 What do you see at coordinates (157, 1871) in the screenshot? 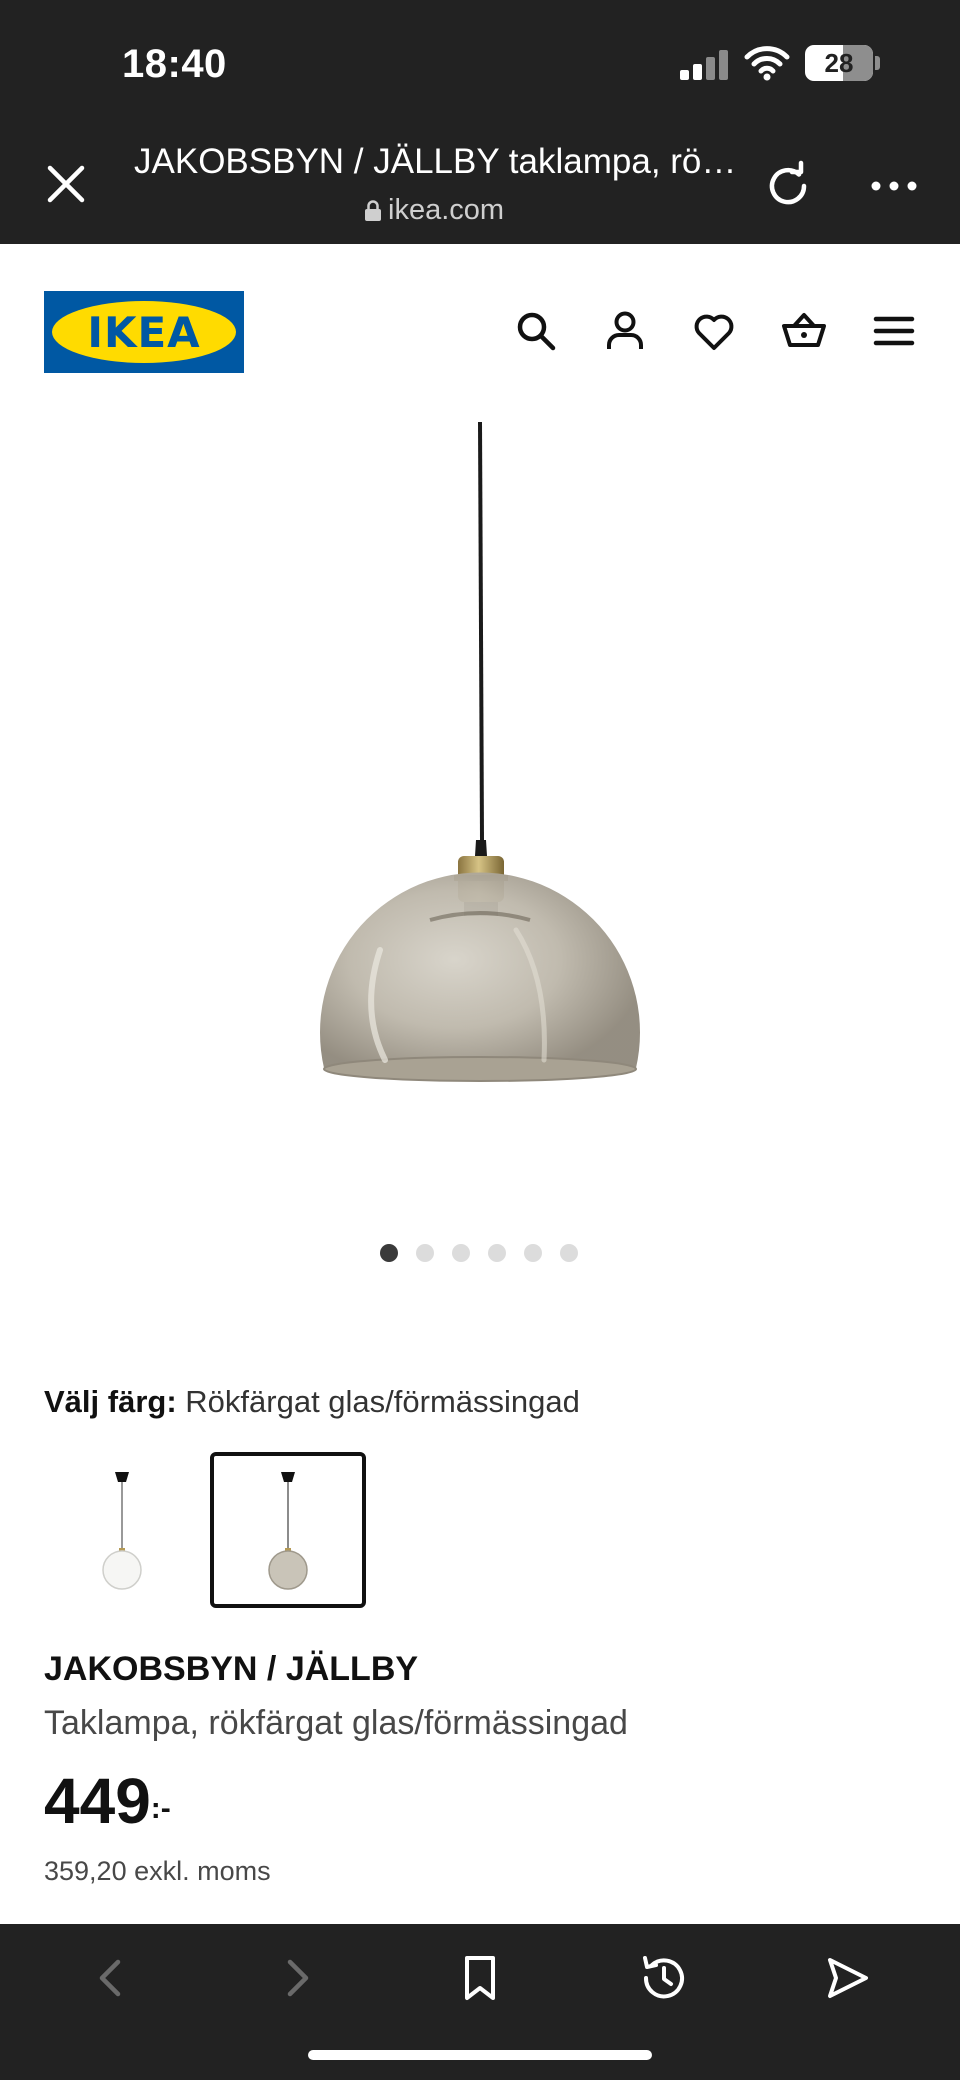
I see `price-excl-vat: 359,20 exkl. moms` at bounding box center [157, 1871].